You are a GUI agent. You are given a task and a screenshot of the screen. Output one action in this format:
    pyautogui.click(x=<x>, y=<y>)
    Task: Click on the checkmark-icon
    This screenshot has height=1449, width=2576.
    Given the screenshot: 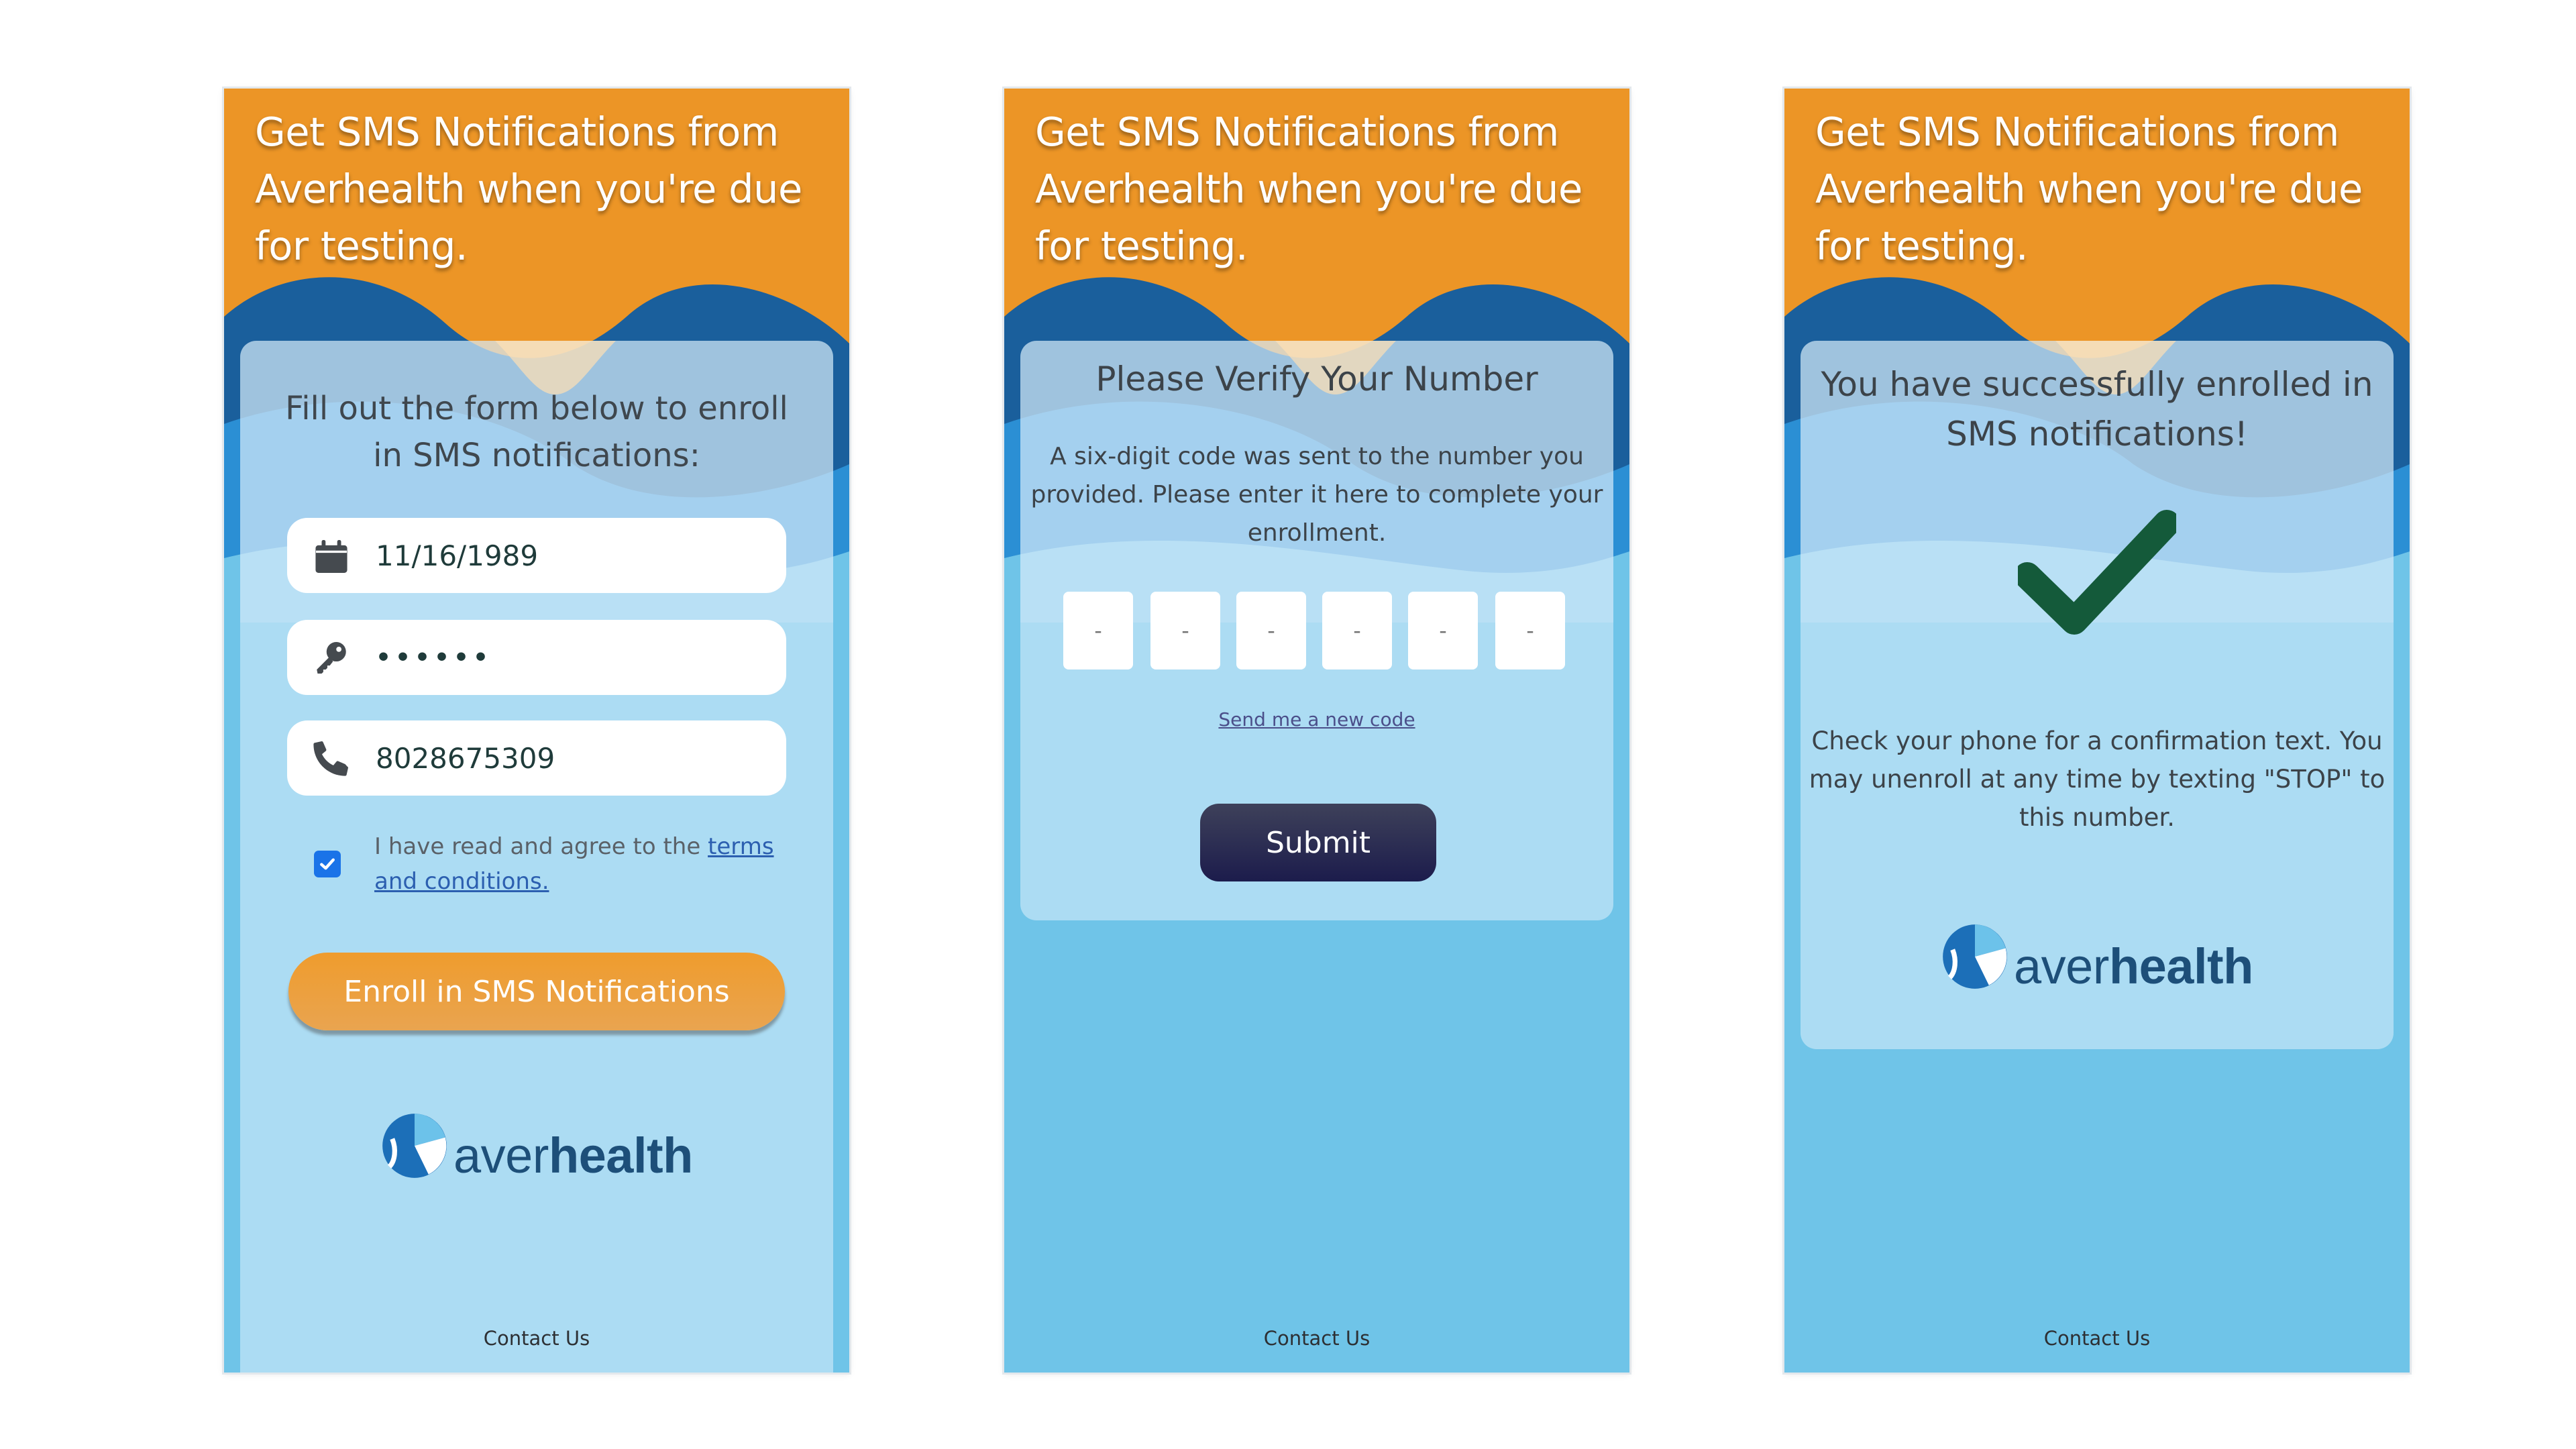 What is the action you would take?
    pyautogui.click(x=2097, y=572)
    